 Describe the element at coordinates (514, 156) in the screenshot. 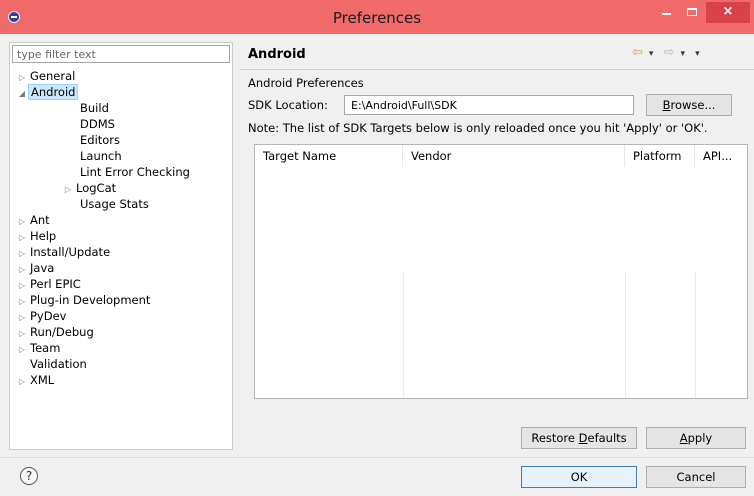

I see `column-vendor: Vendor` at that location.